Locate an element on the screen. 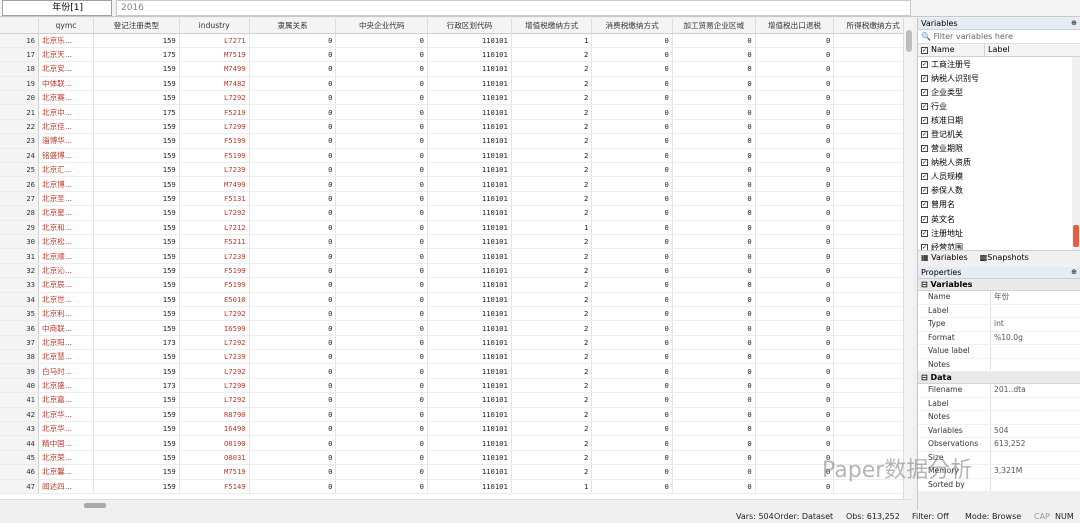 The height and width of the screenshot is (523, 1080). table-cell: F5199 is located at coordinates (214, 141).